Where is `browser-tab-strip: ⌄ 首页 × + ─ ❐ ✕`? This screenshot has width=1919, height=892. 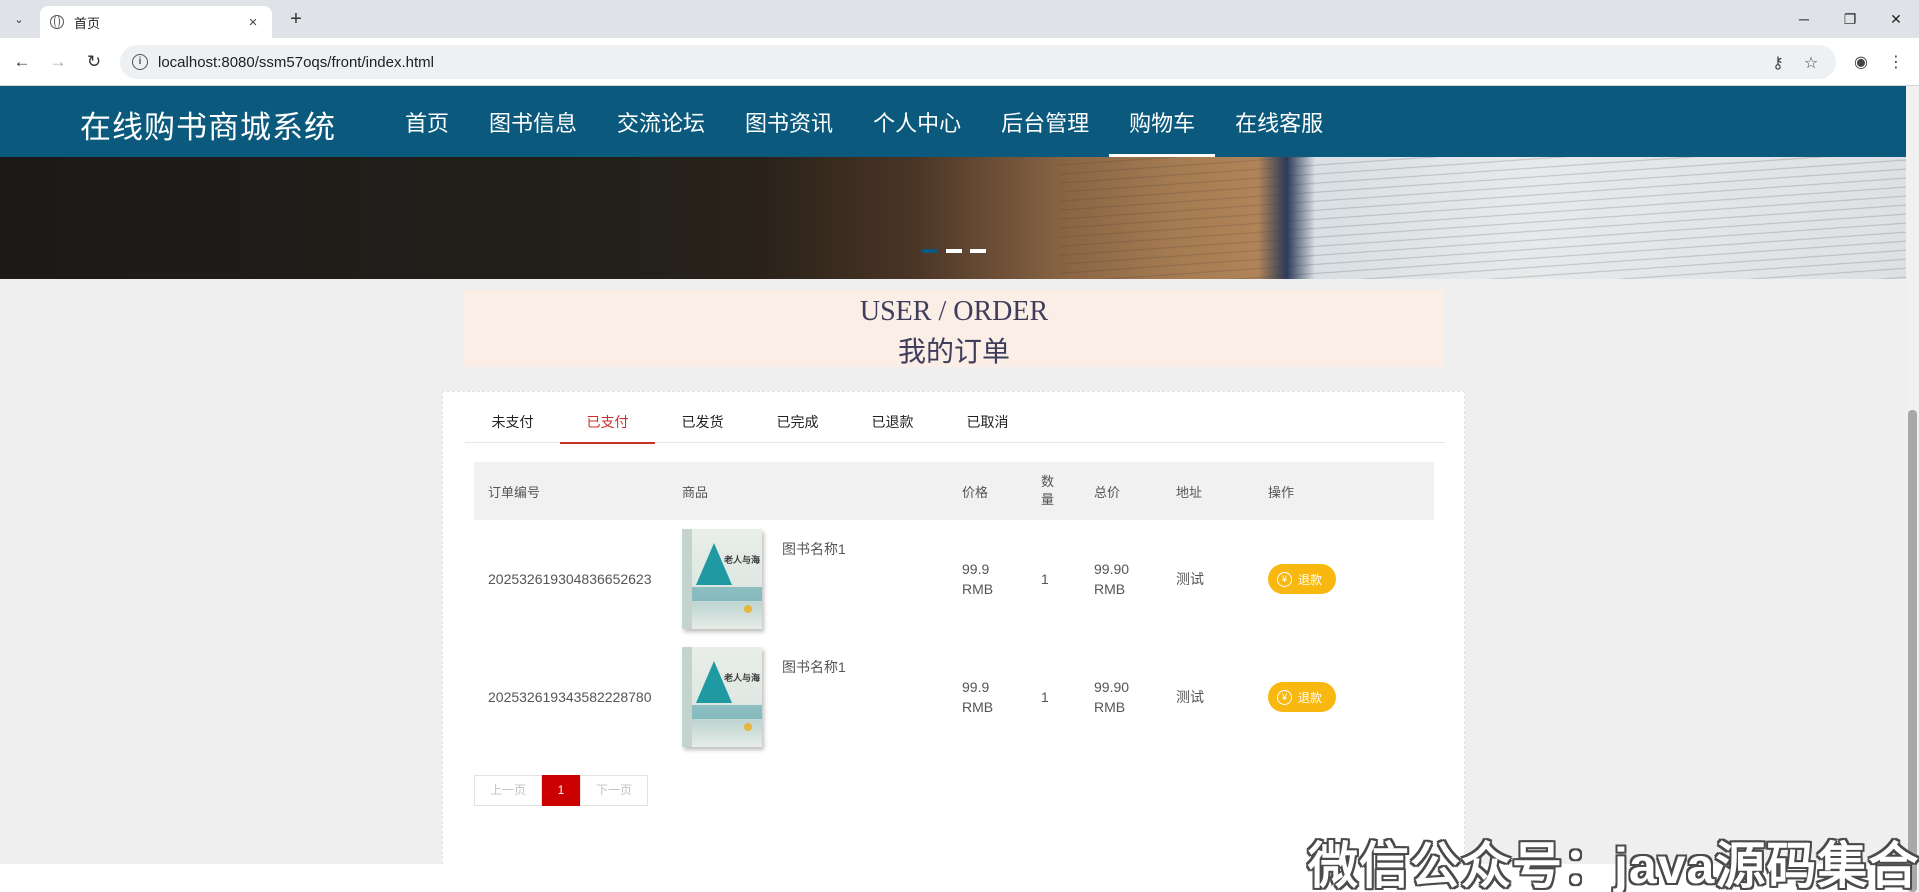
browser-tab-strip: ⌄ 首页 × + ─ ❐ ✕ is located at coordinates (959, 19).